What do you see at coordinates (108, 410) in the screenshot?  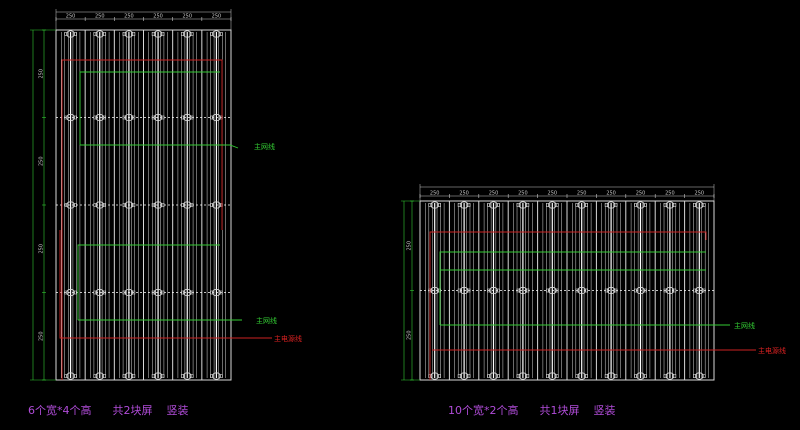 I see `left-panel-caption: 6个宽*4个高 共2块屏 竖装` at bounding box center [108, 410].